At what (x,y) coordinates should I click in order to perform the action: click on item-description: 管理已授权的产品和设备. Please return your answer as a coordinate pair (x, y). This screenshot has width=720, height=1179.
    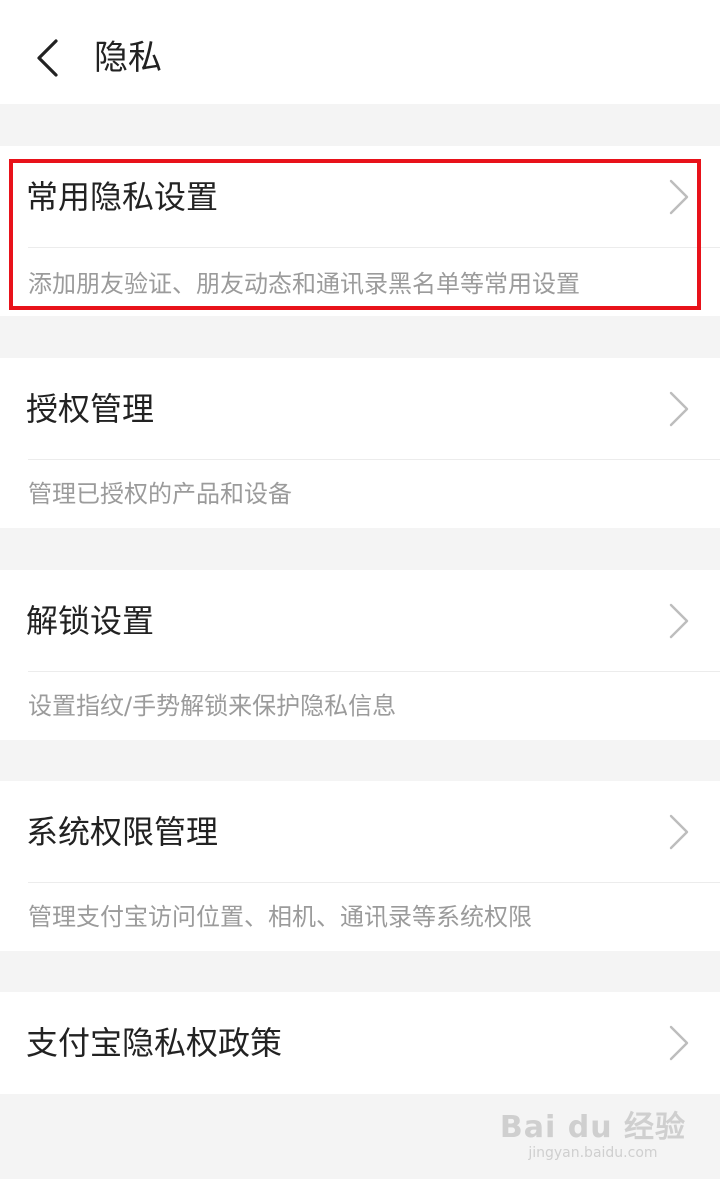
    Looking at the image, I should click on (160, 494).